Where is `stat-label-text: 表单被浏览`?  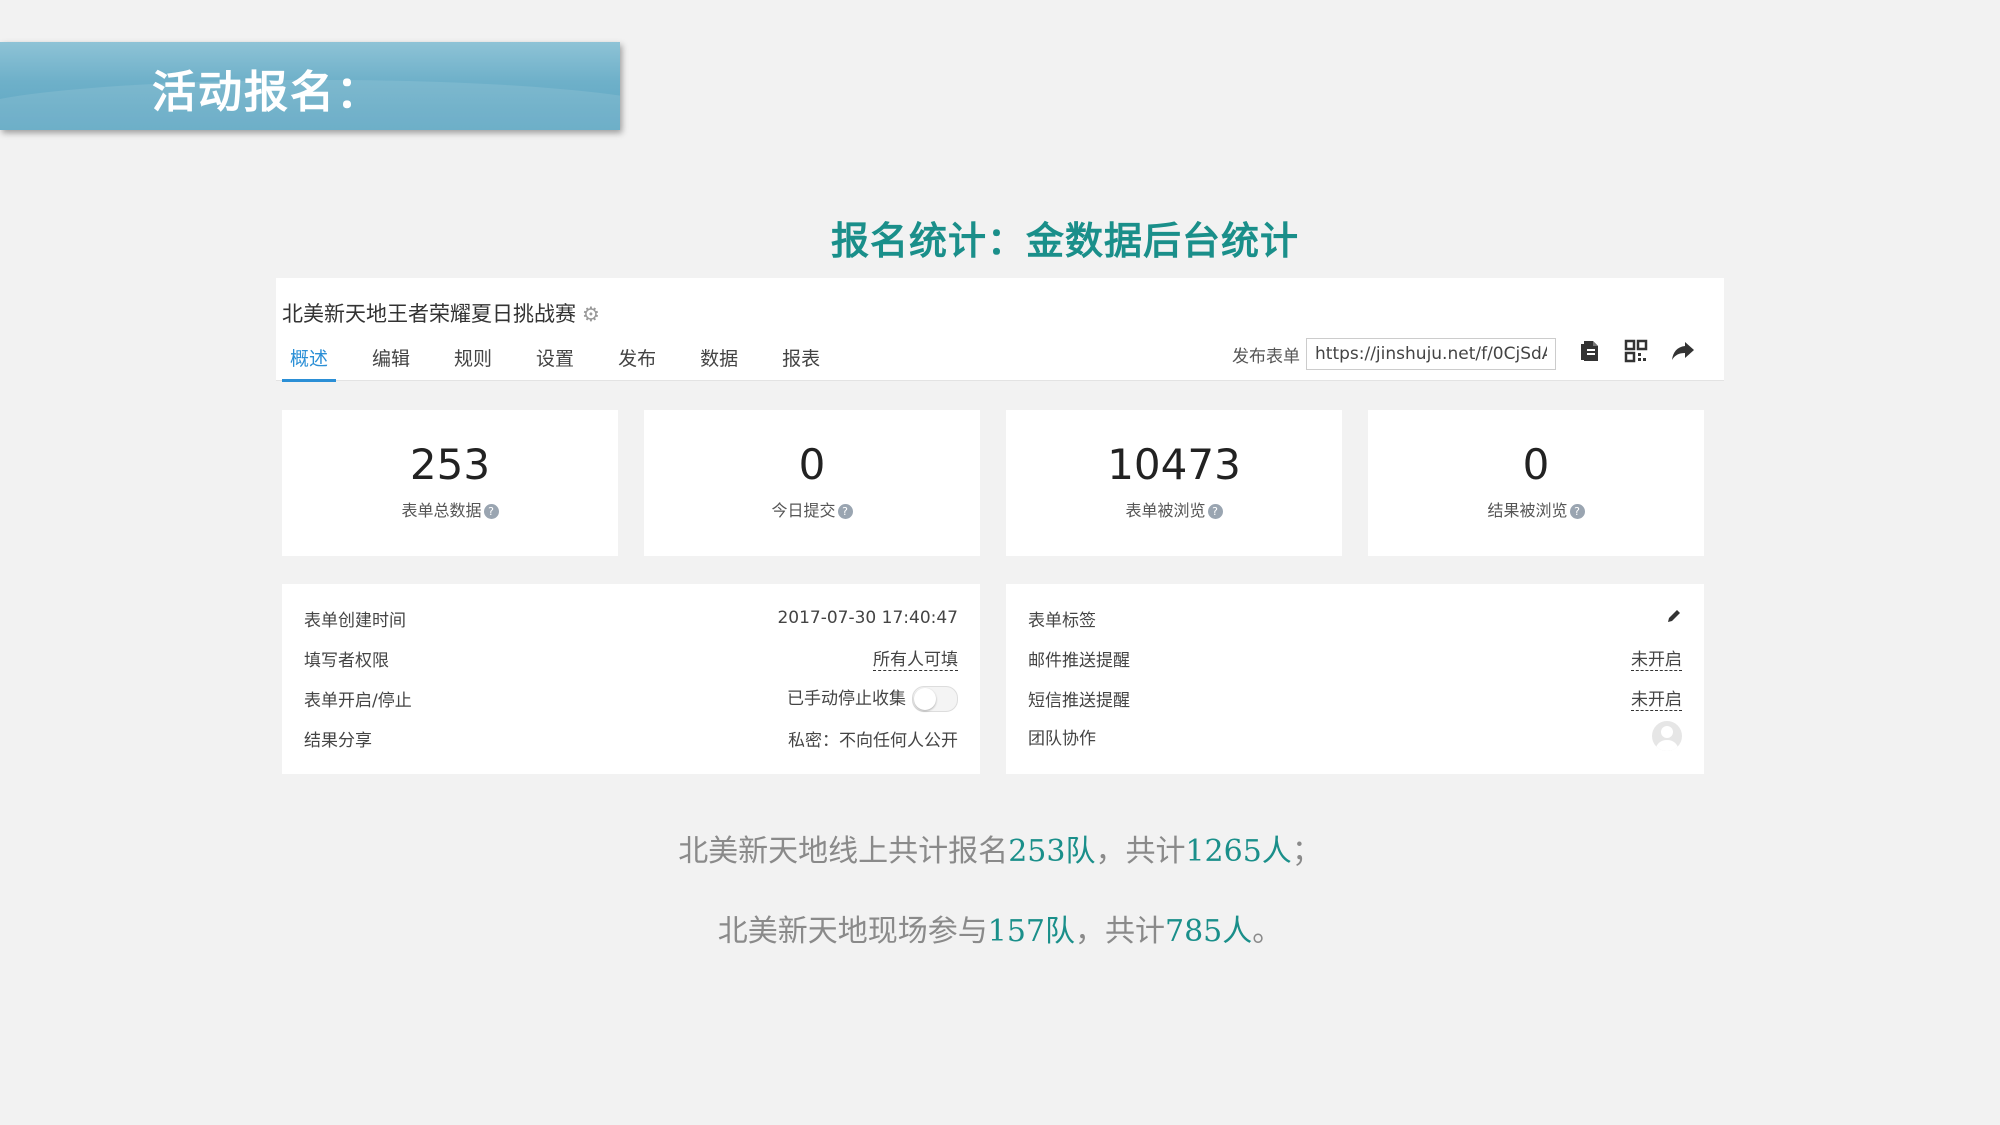 stat-label-text: 表单被浏览 is located at coordinates (1165, 510).